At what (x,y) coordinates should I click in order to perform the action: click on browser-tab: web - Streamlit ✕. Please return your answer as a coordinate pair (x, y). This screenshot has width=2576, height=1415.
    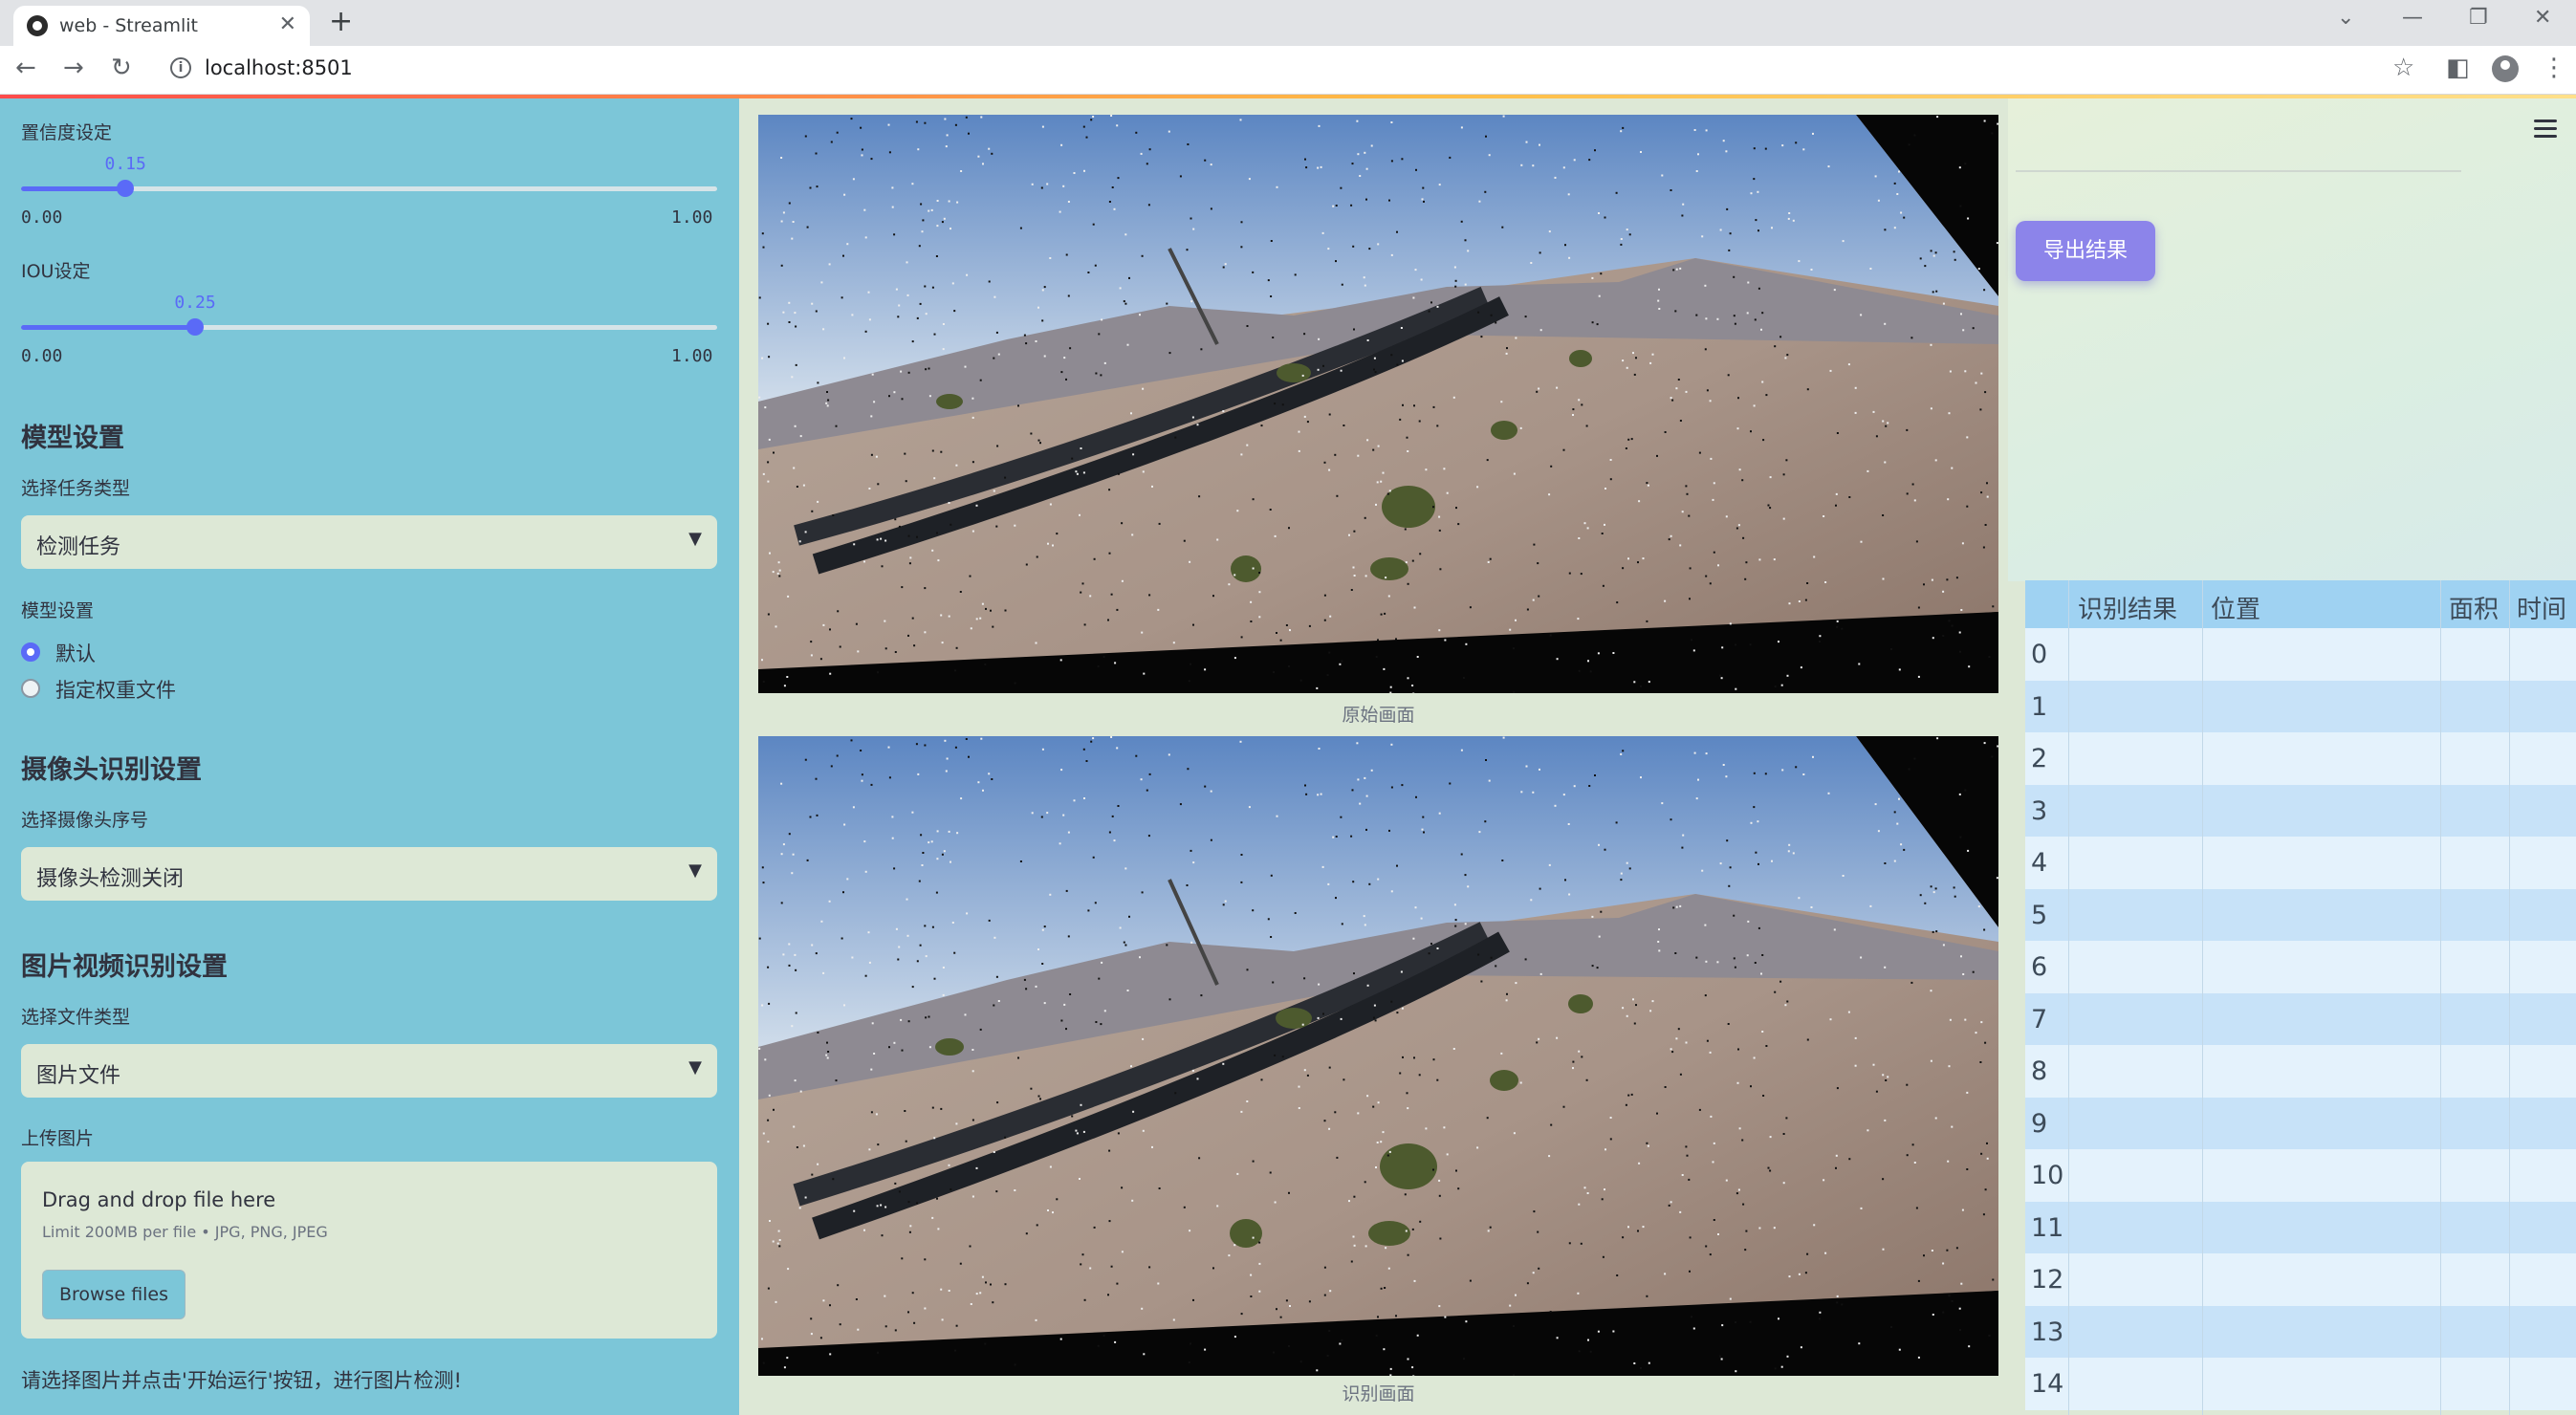
    Looking at the image, I should click on (161, 26).